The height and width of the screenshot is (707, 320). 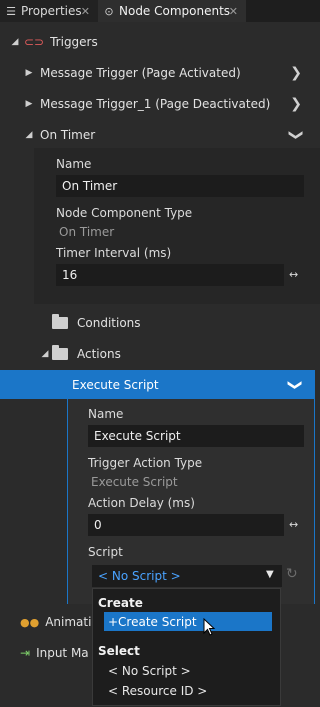 What do you see at coordinates (25, 653) in the screenshot?
I see `input-icon: ⇥` at bounding box center [25, 653].